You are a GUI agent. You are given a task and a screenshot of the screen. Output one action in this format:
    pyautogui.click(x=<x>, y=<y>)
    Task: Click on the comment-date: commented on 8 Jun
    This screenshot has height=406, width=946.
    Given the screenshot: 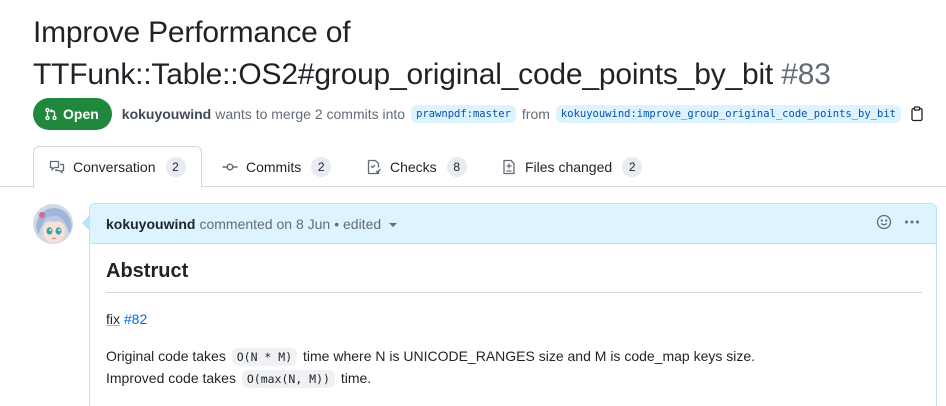 What is the action you would take?
    pyautogui.click(x=264, y=224)
    